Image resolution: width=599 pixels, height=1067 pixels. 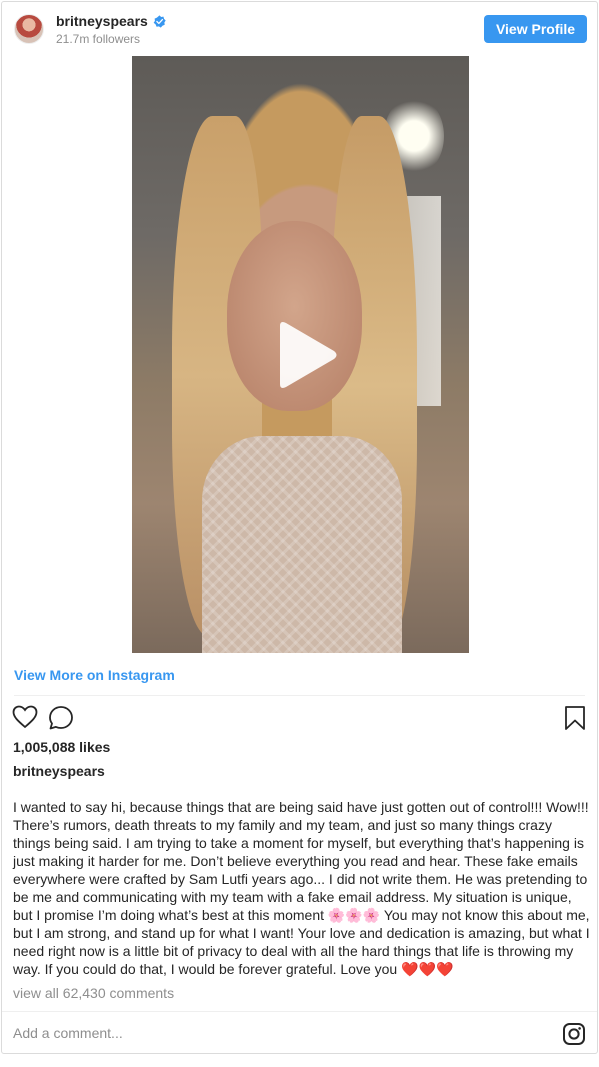 I want to click on view-all-comments-link: view all 62,430 comments, so click(x=93, y=993).